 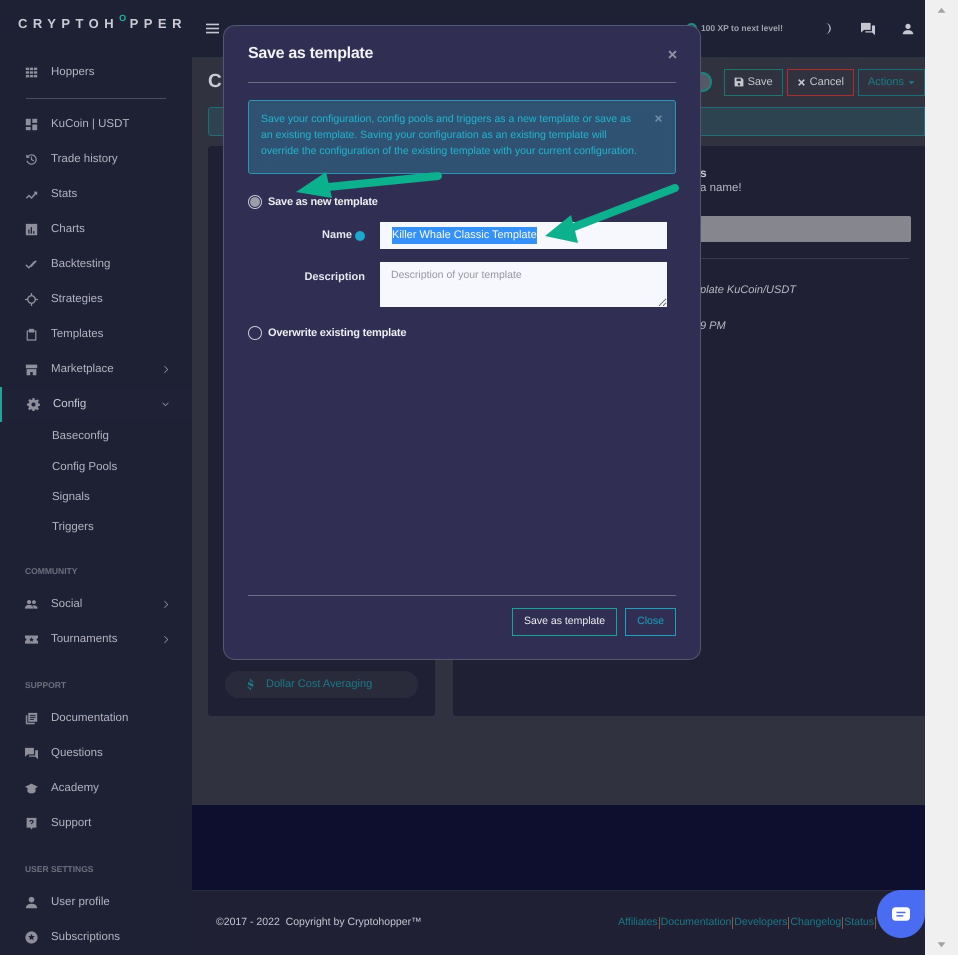 I want to click on dashboard-icon, so click(x=31, y=124).